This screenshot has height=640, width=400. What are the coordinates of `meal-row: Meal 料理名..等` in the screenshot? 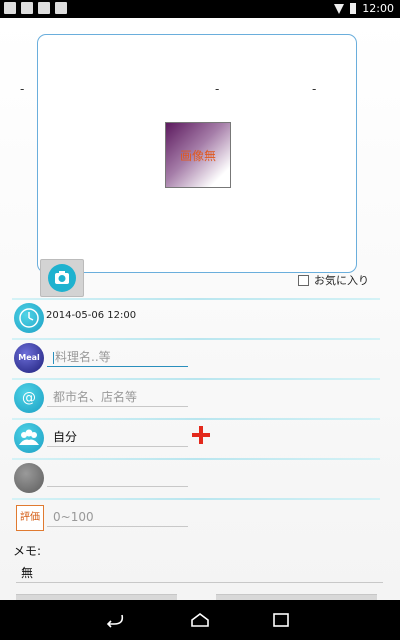 It's located at (196, 357).